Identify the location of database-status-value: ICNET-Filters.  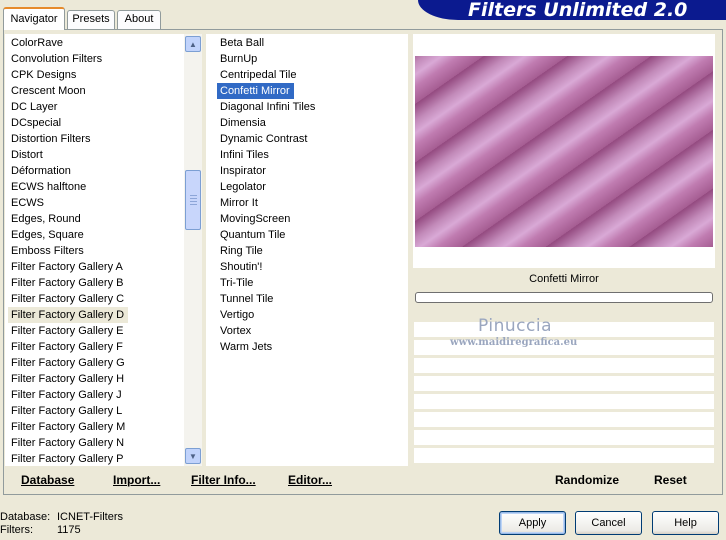
(90, 517).